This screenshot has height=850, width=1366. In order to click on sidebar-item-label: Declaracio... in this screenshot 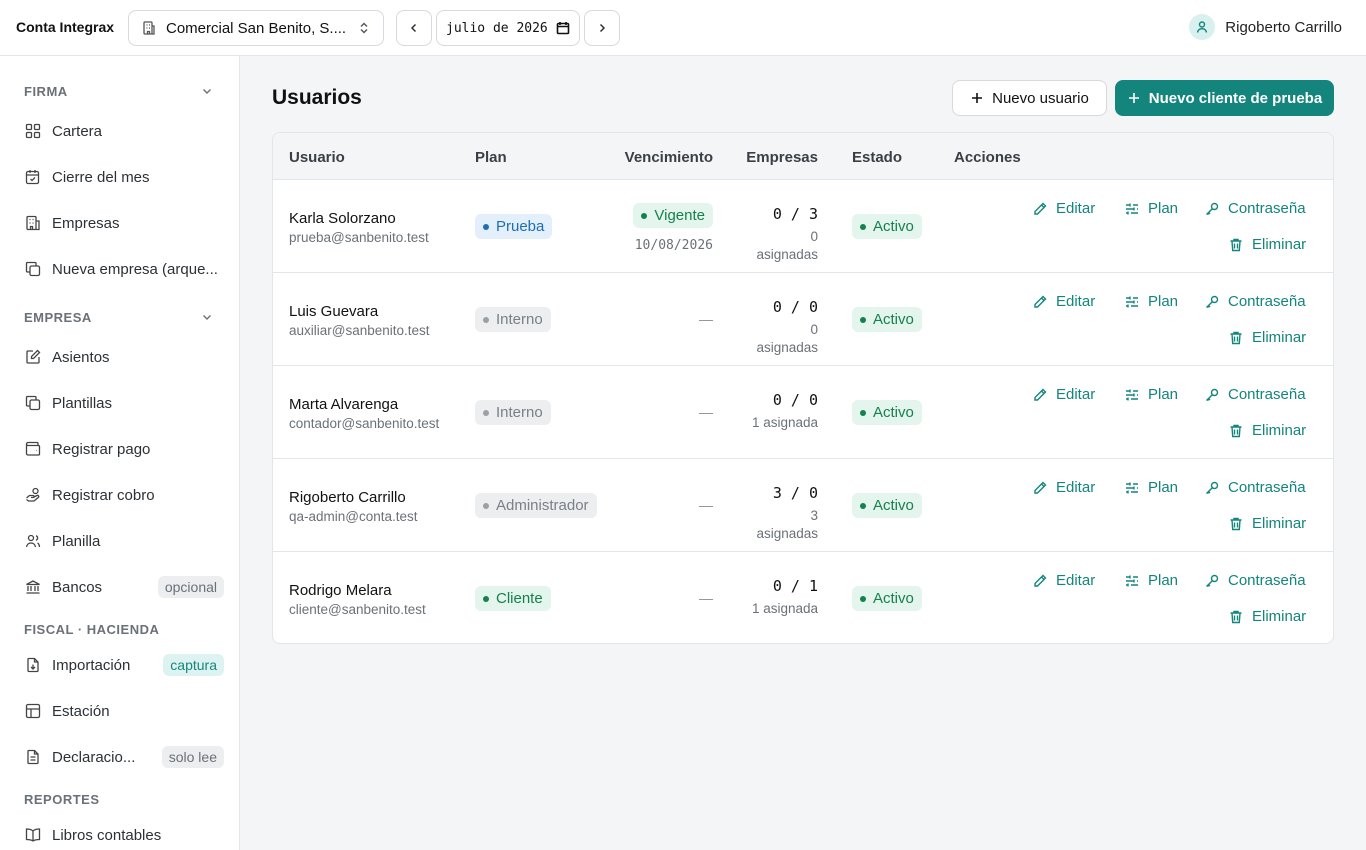, I will do `click(94, 757)`.